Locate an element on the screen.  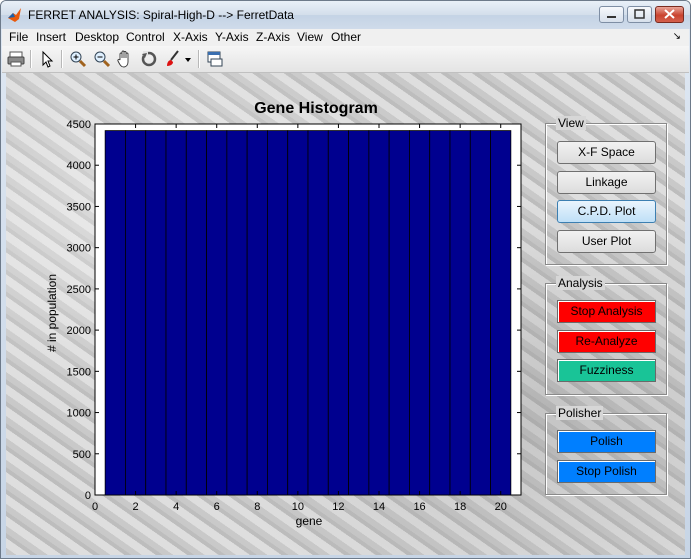
close-button is located at coordinates (669, 14).